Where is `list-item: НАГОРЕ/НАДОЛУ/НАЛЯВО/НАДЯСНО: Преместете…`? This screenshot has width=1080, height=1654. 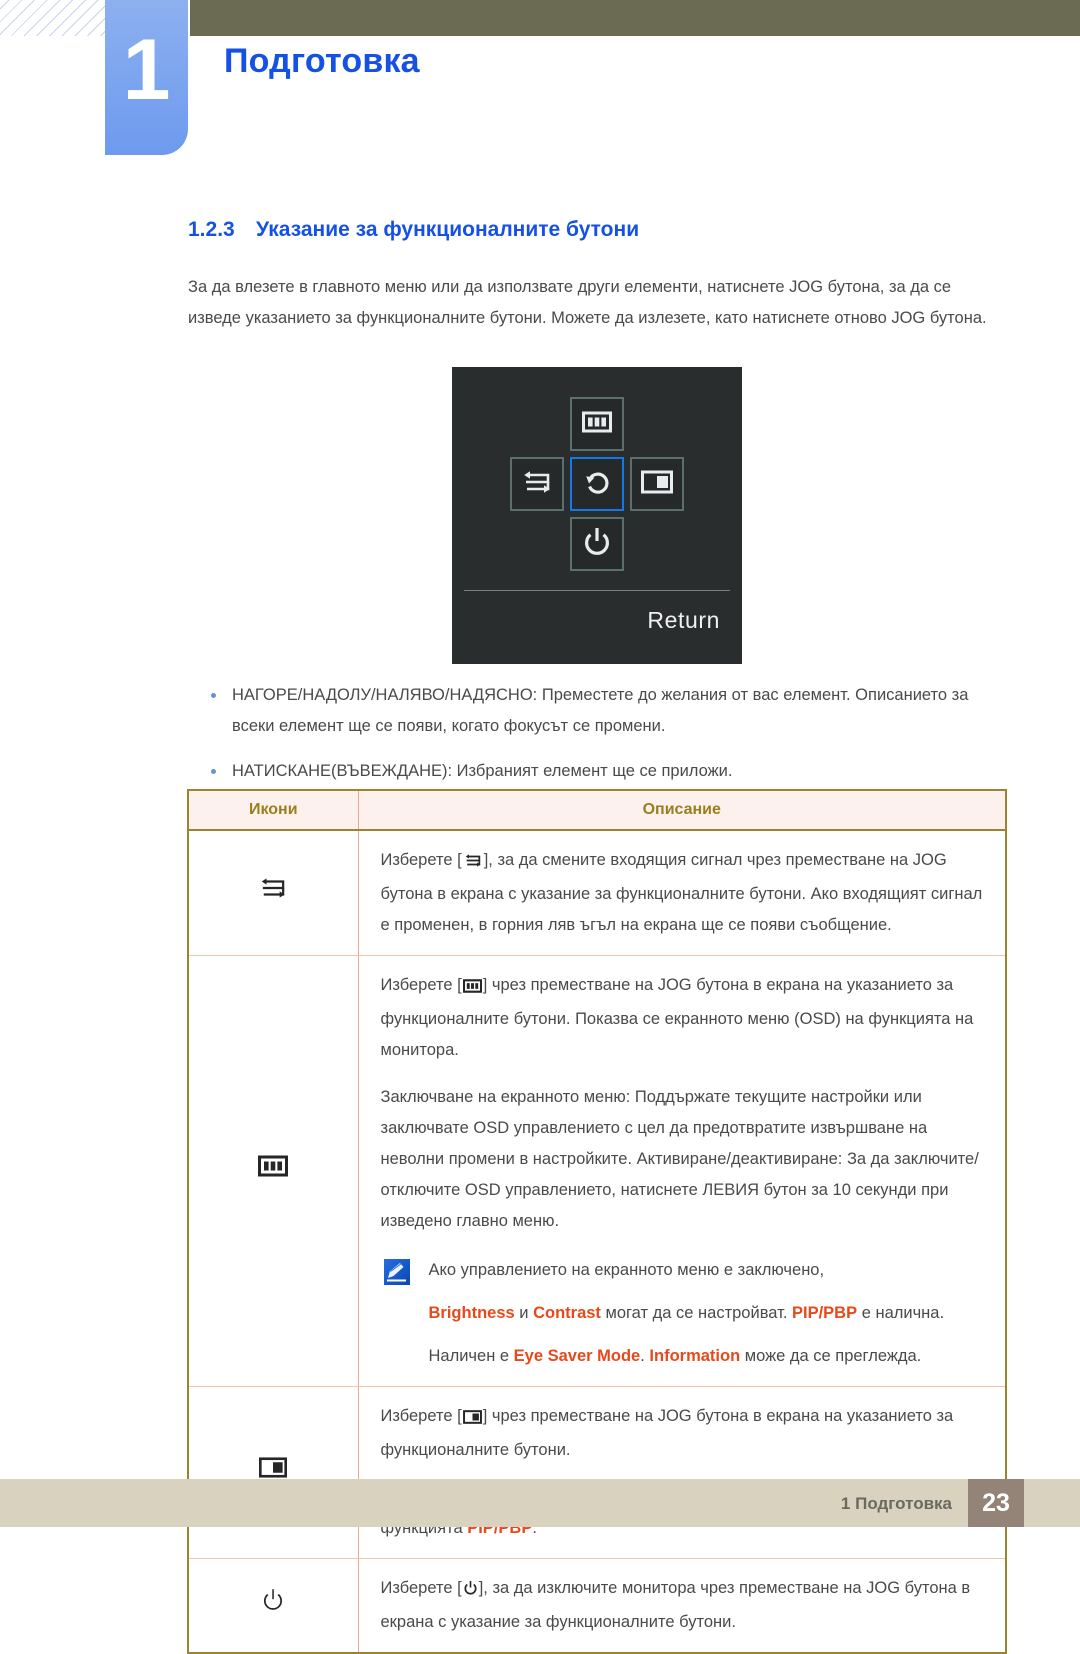
list-item: НАГОРЕ/НАДОЛУ/НАЛЯВО/НАДЯСНО: Преместете… is located at coordinates (598, 711).